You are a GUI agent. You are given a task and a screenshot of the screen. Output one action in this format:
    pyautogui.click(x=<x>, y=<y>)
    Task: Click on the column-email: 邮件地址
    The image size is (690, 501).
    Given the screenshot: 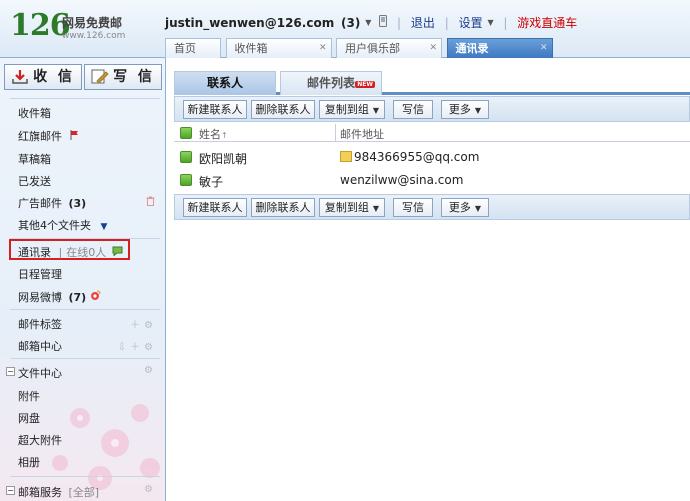 What is the action you would take?
    pyautogui.click(x=362, y=134)
    